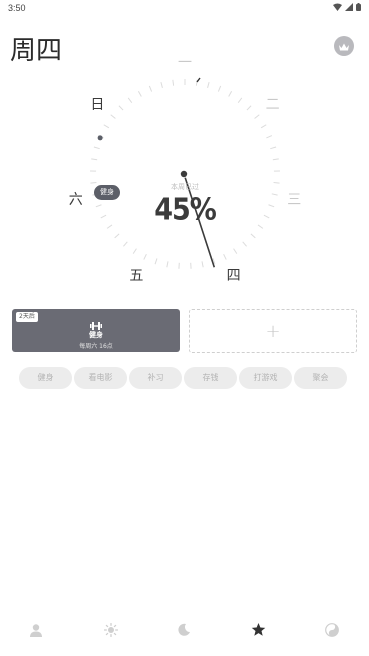  I want to click on bottom-nav, so click(184, 631).